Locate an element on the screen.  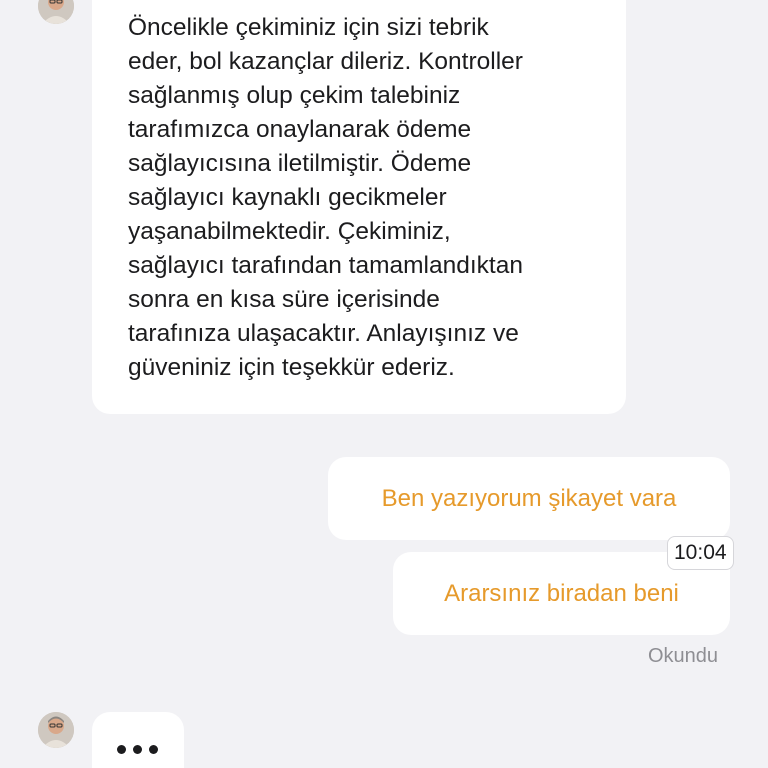
user-message-text: Ben yazıyorum şikayet vara is located at coordinates (529, 498).